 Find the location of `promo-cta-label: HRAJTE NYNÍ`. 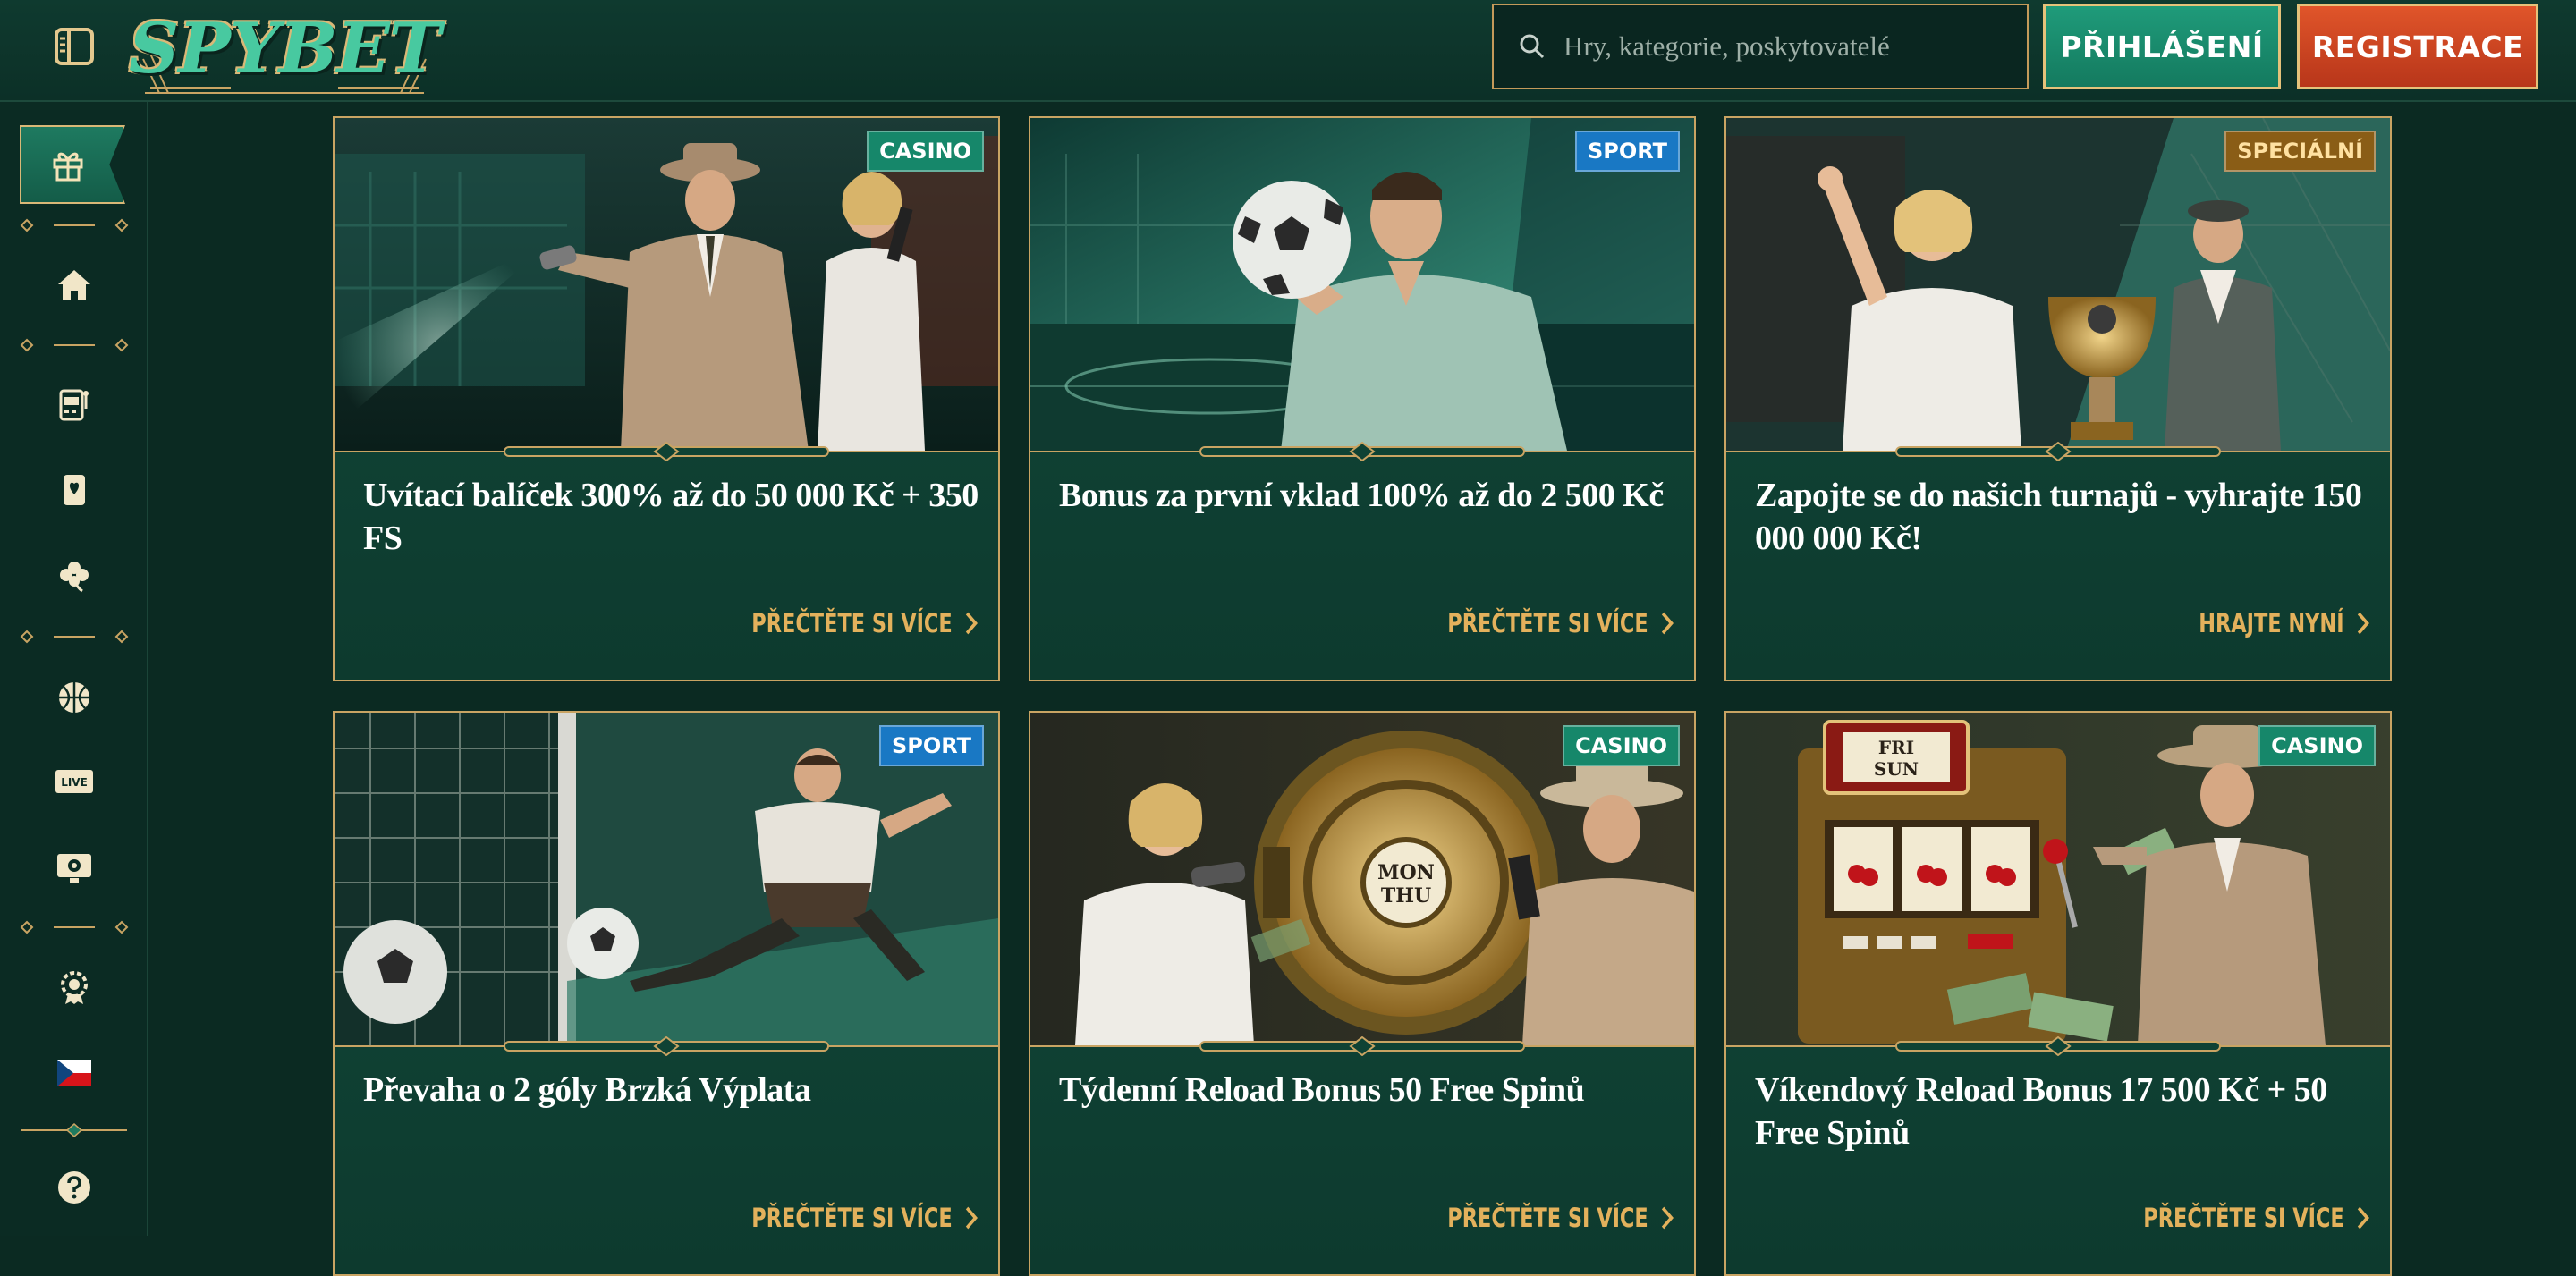

promo-cta-label: HRAJTE NYNÍ is located at coordinates (2271, 623).